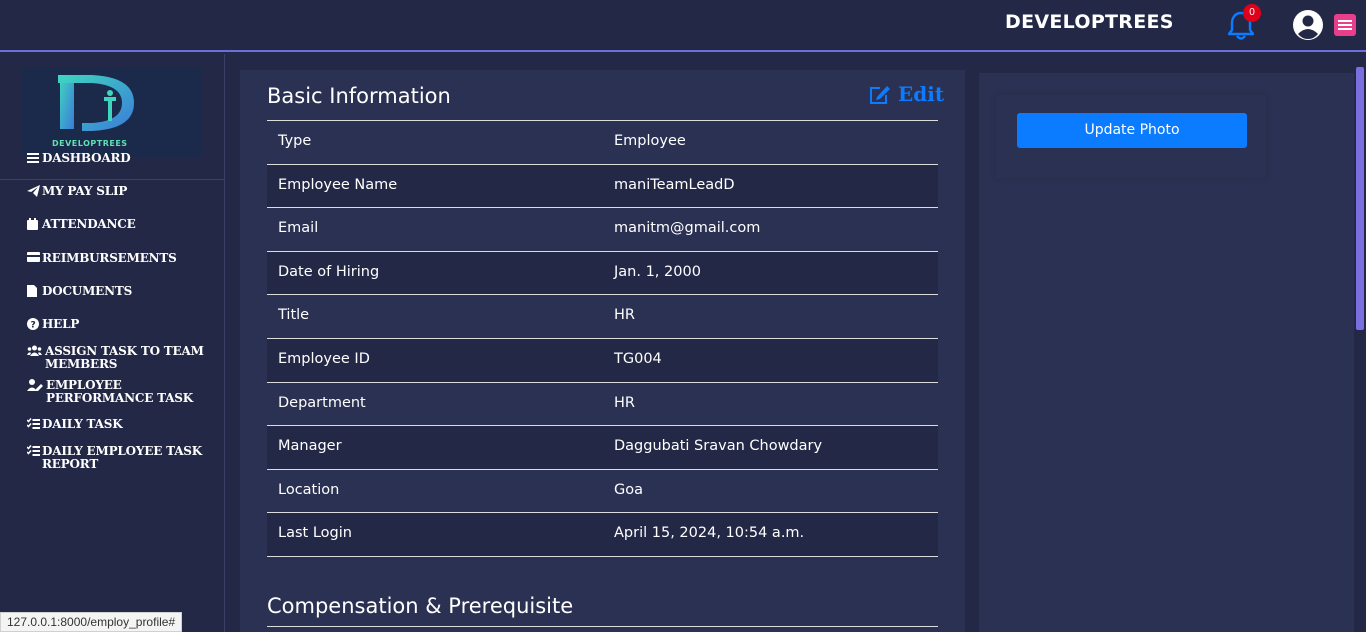  I want to click on update-photo-button: Update Photo, so click(1132, 130).